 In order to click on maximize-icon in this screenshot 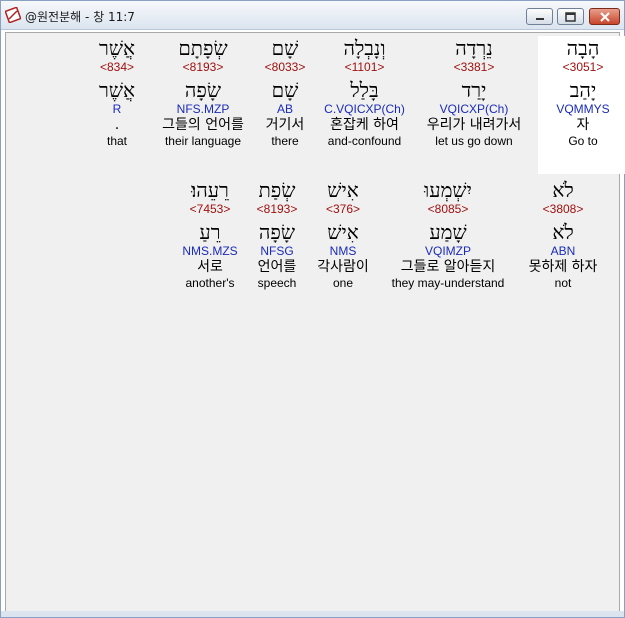, I will do `click(570, 16)`.